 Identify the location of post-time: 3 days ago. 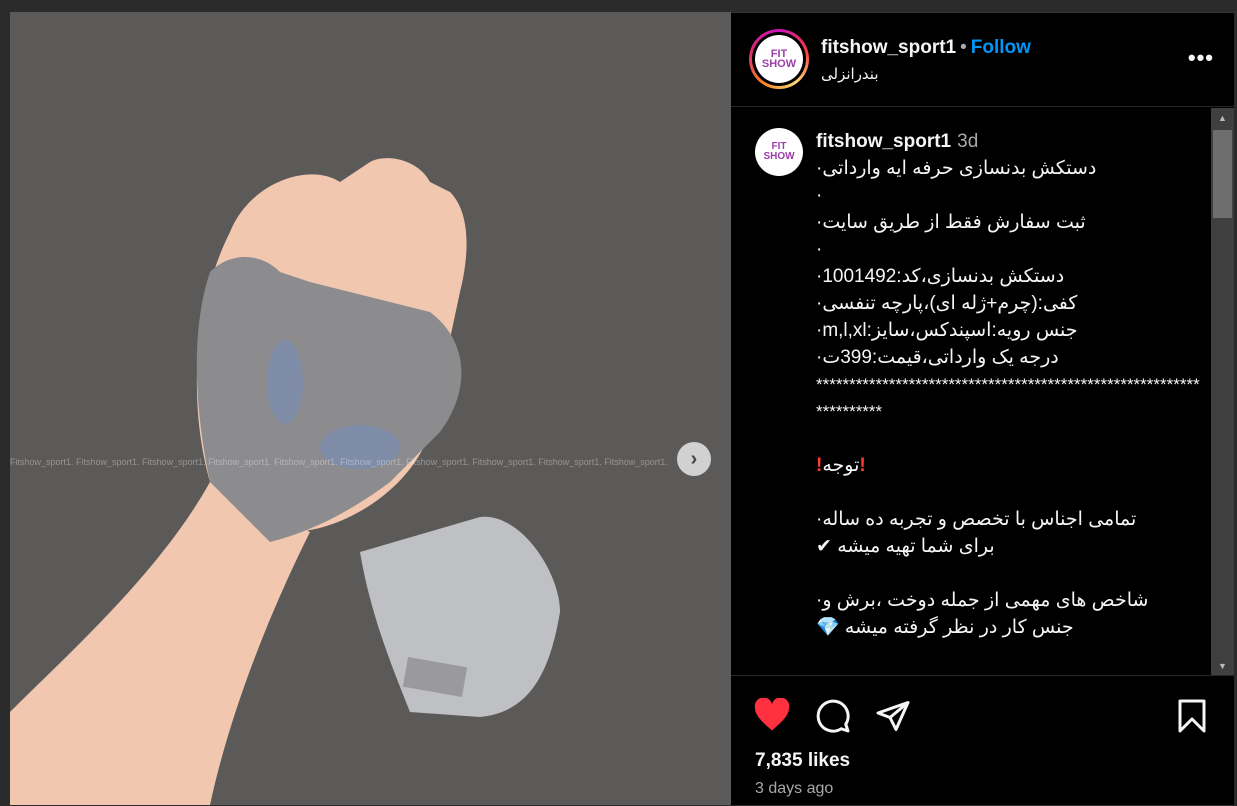
(794, 788).